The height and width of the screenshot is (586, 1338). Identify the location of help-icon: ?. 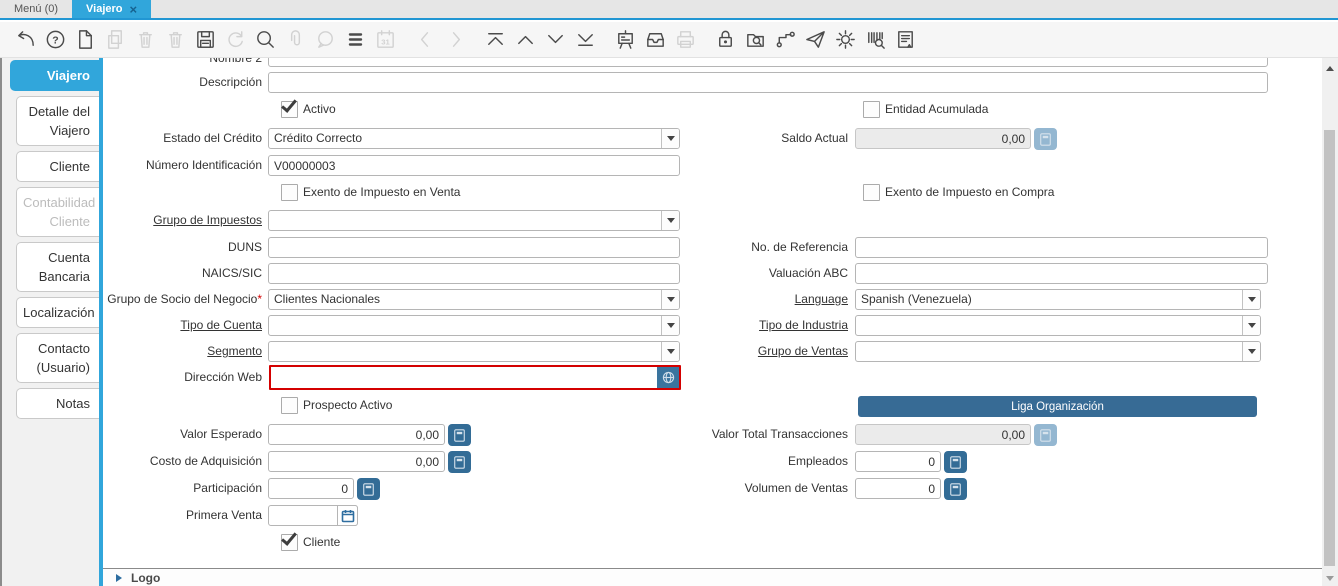
(55, 40).